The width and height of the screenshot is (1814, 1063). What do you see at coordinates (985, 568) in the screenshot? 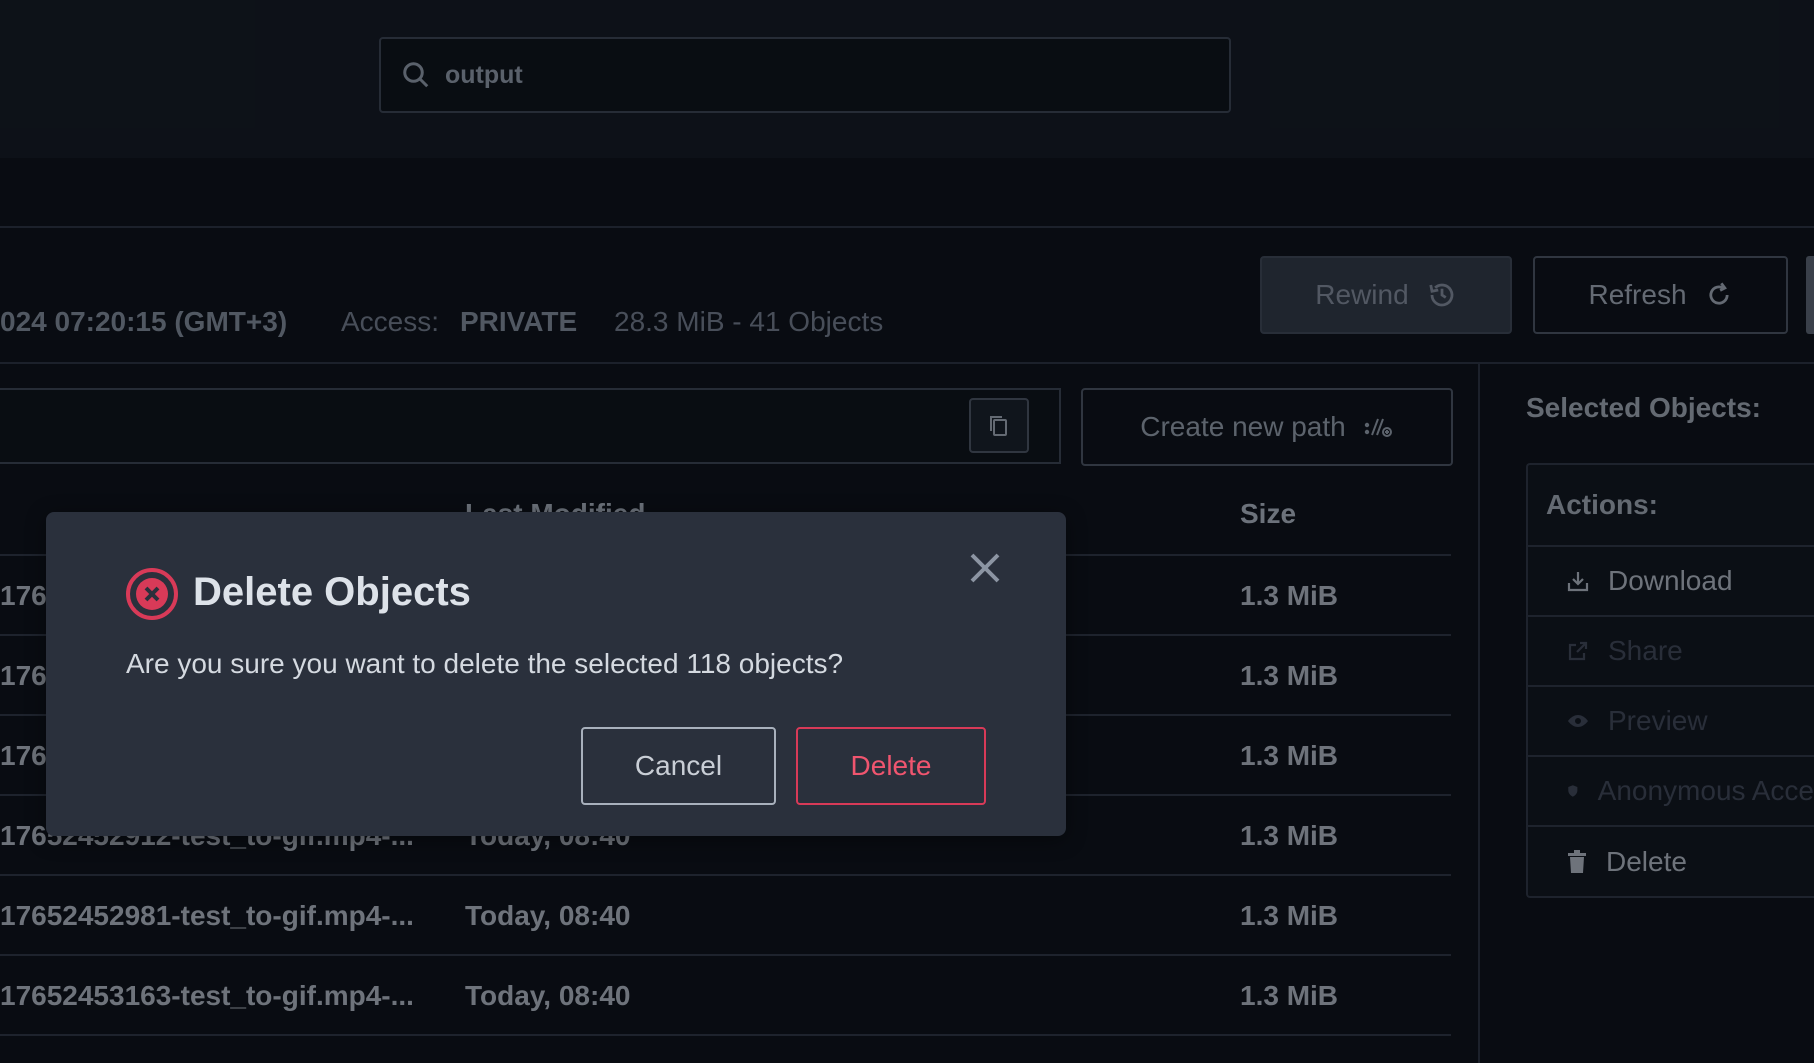
I see `close-icon` at bounding box center [985, 568].